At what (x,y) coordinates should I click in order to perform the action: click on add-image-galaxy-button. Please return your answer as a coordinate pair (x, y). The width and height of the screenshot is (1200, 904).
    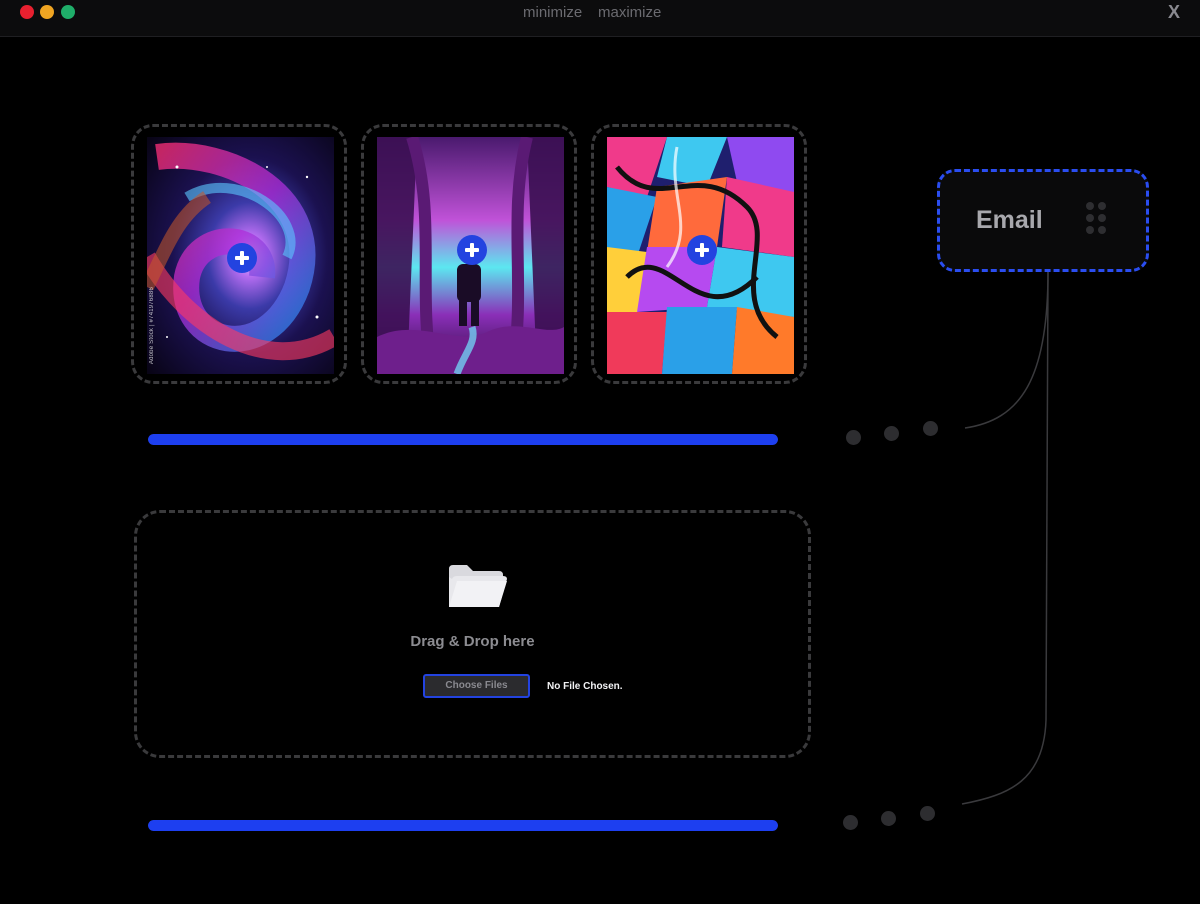
    Looking at the image, I should click on (242, 258).